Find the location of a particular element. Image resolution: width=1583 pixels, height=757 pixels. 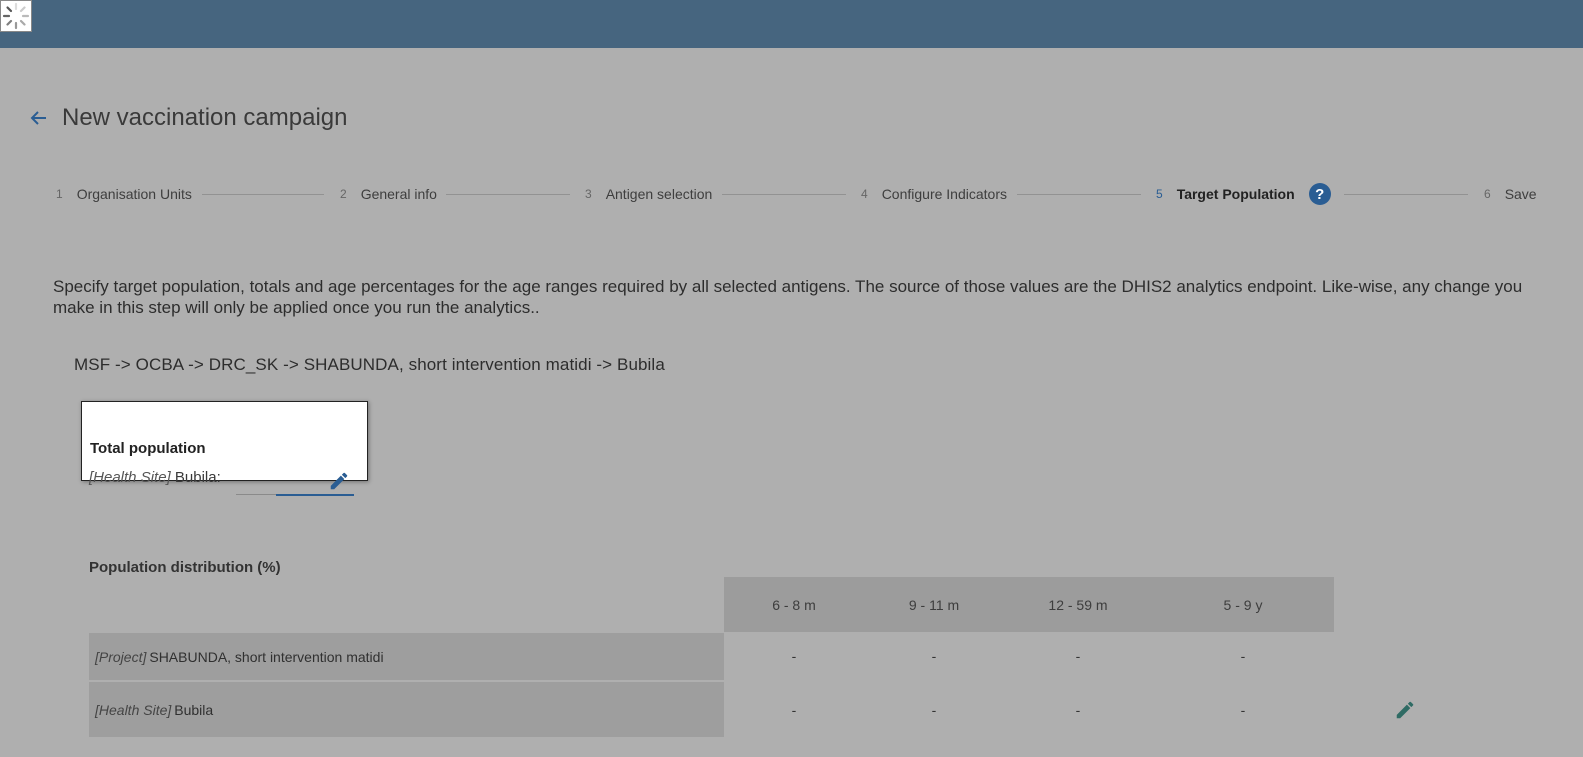

step-save: 6 Save is located at coordinates (1510, 194).